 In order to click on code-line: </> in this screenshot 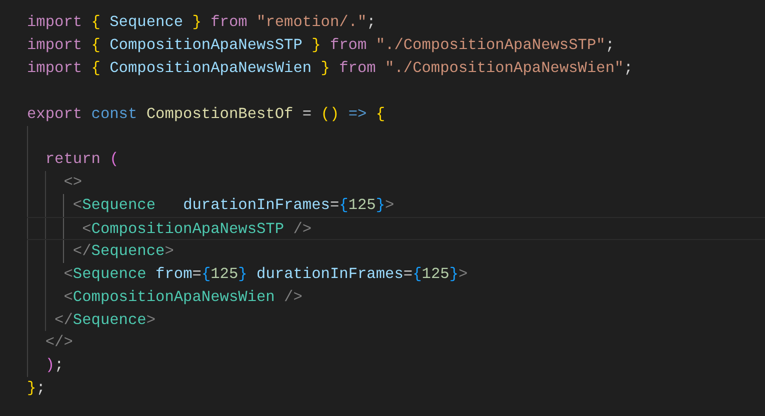, I will do `click(58, 342)`.